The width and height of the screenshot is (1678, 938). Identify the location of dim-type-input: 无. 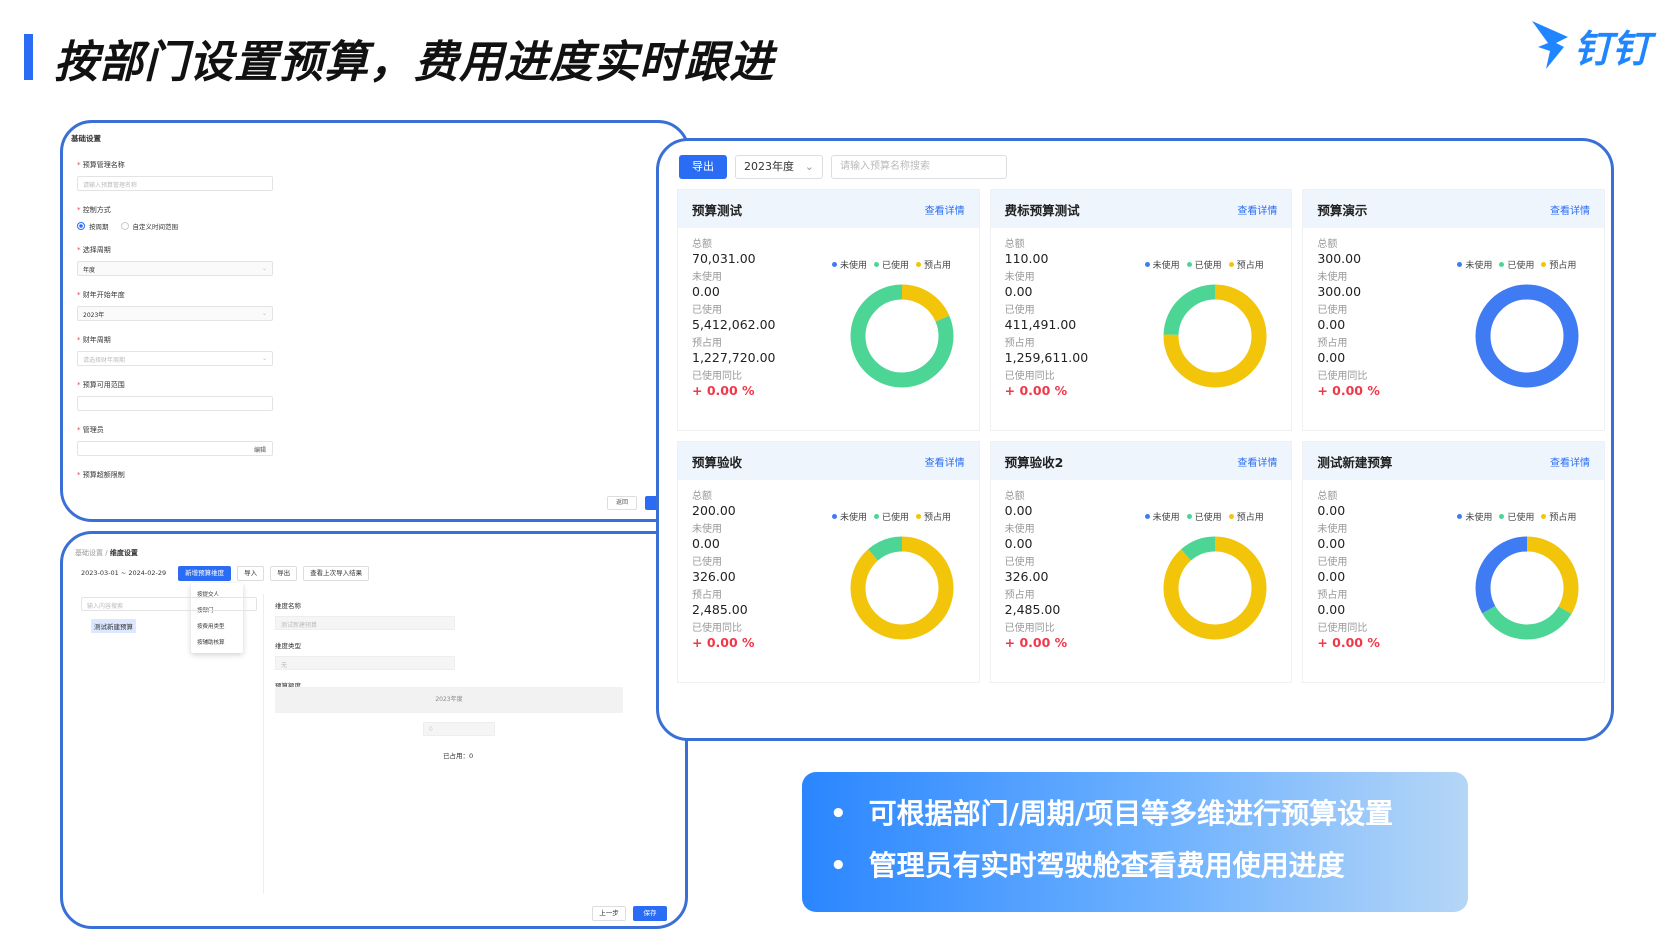
(365, 663).